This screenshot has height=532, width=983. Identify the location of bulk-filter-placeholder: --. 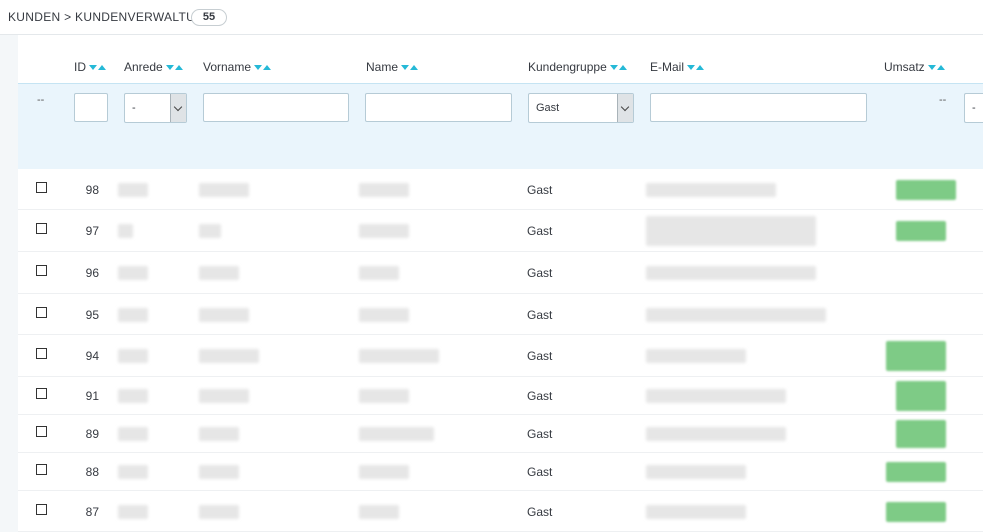
(41, 100).